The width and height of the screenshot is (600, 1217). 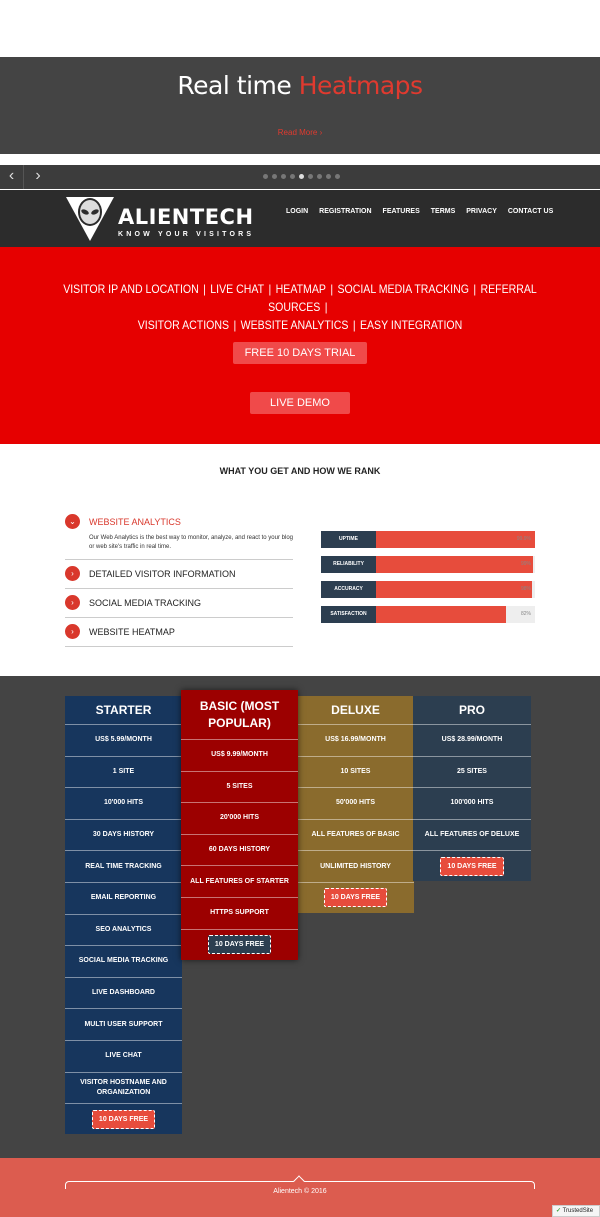 I want to click on plan-name: DELUXE, so click(x=355, y=709).